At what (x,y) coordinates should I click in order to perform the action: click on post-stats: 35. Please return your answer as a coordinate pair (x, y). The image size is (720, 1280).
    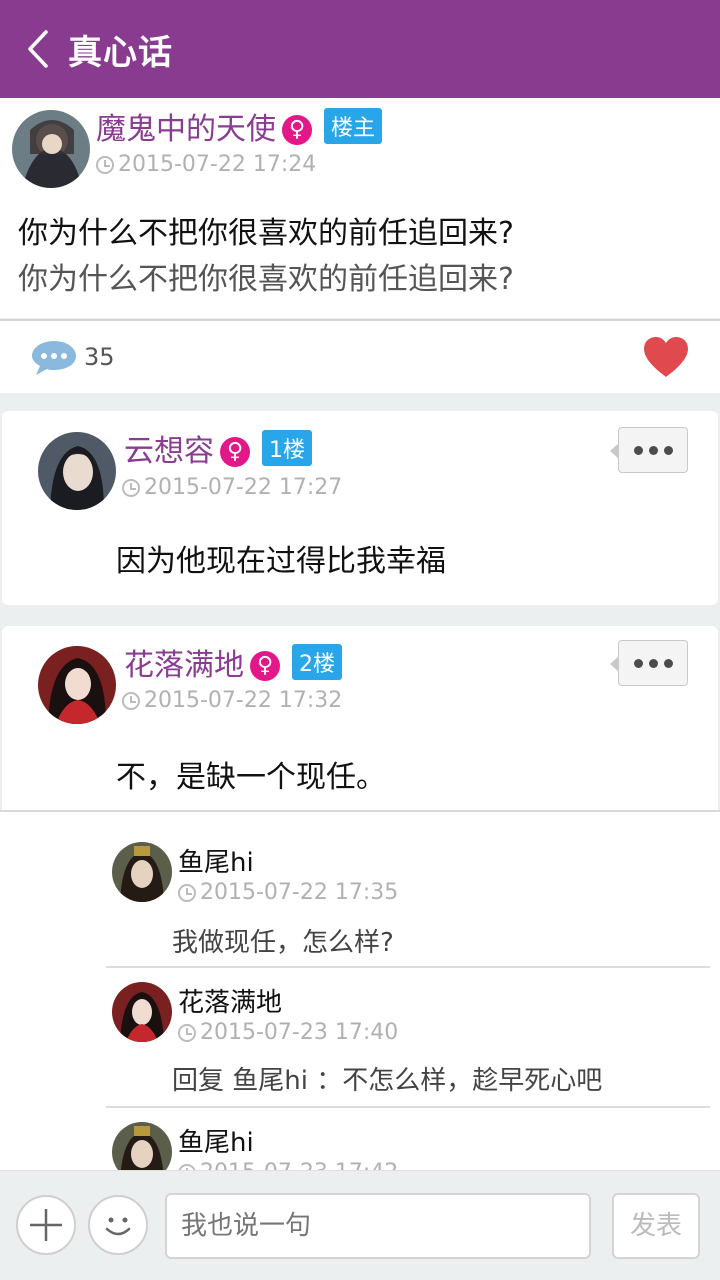
    Looking at the image, I should click on (360, 356).